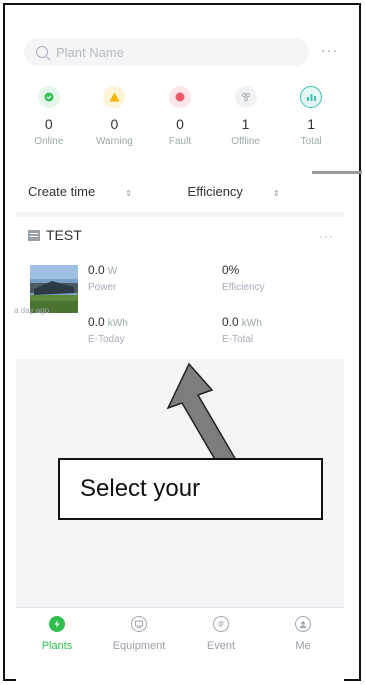 The image size is (365, 685). I want to click on efficiency-stat: 0% Efficiency, so click(243, 278).